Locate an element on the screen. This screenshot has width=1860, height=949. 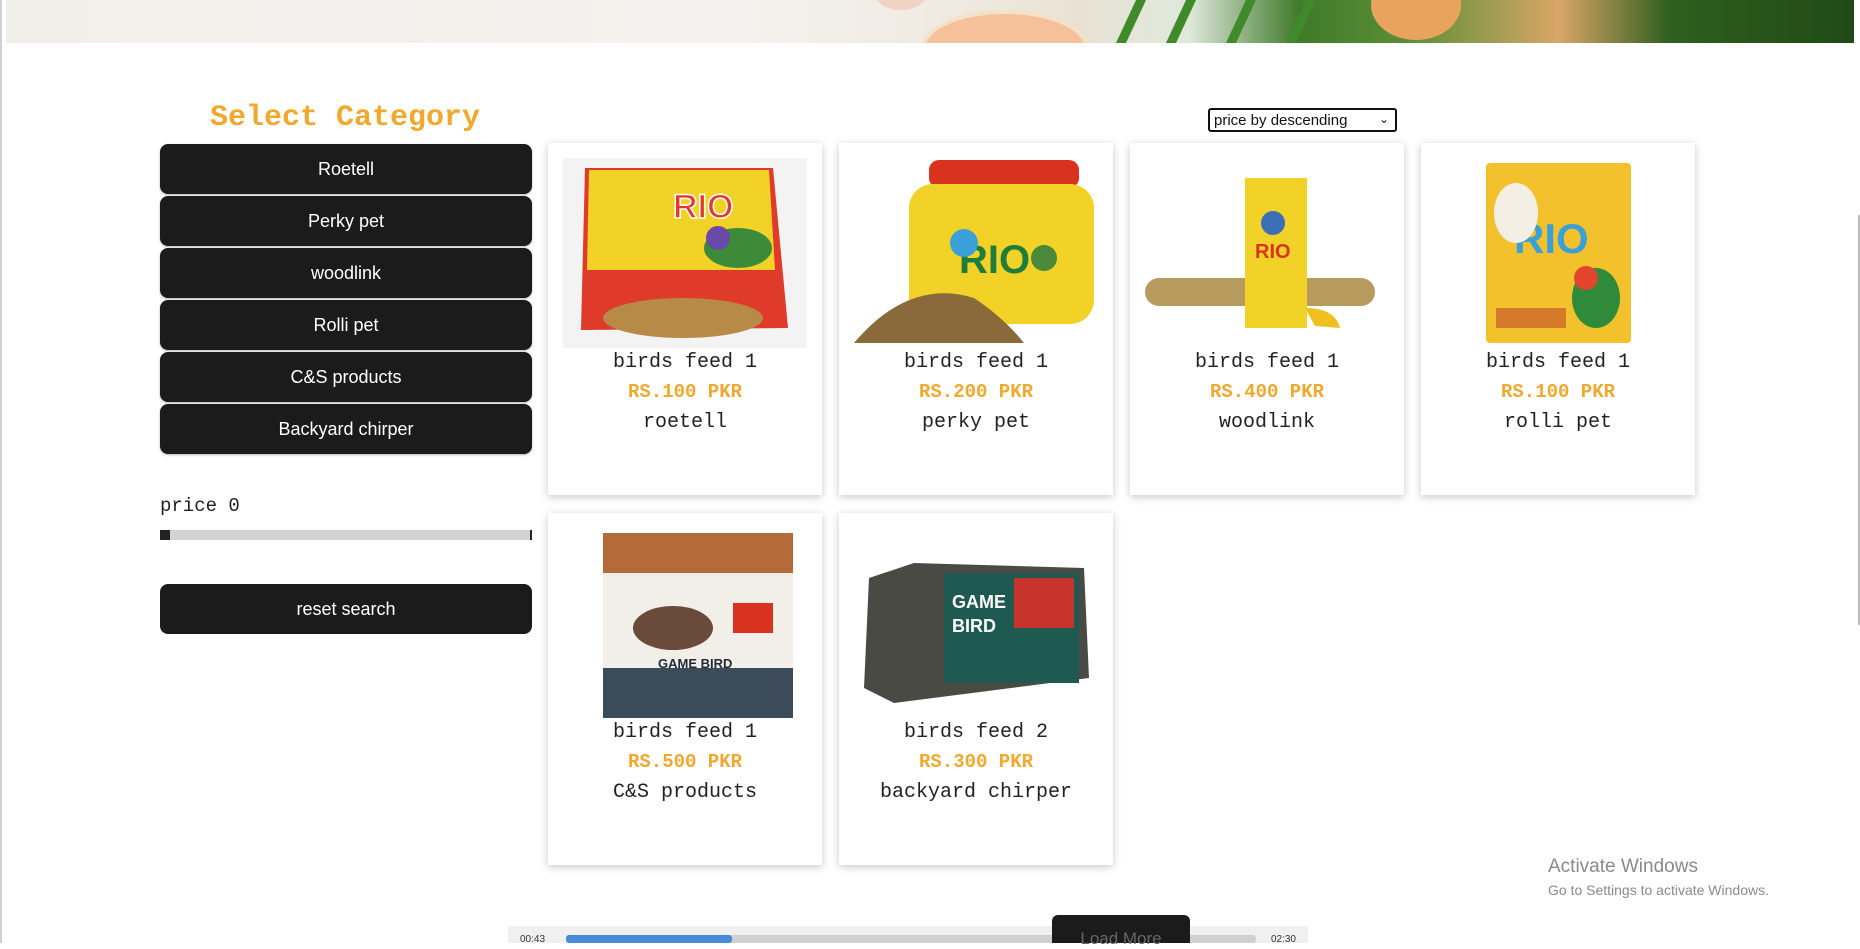
price-slider is located at coordinates (346, 535).